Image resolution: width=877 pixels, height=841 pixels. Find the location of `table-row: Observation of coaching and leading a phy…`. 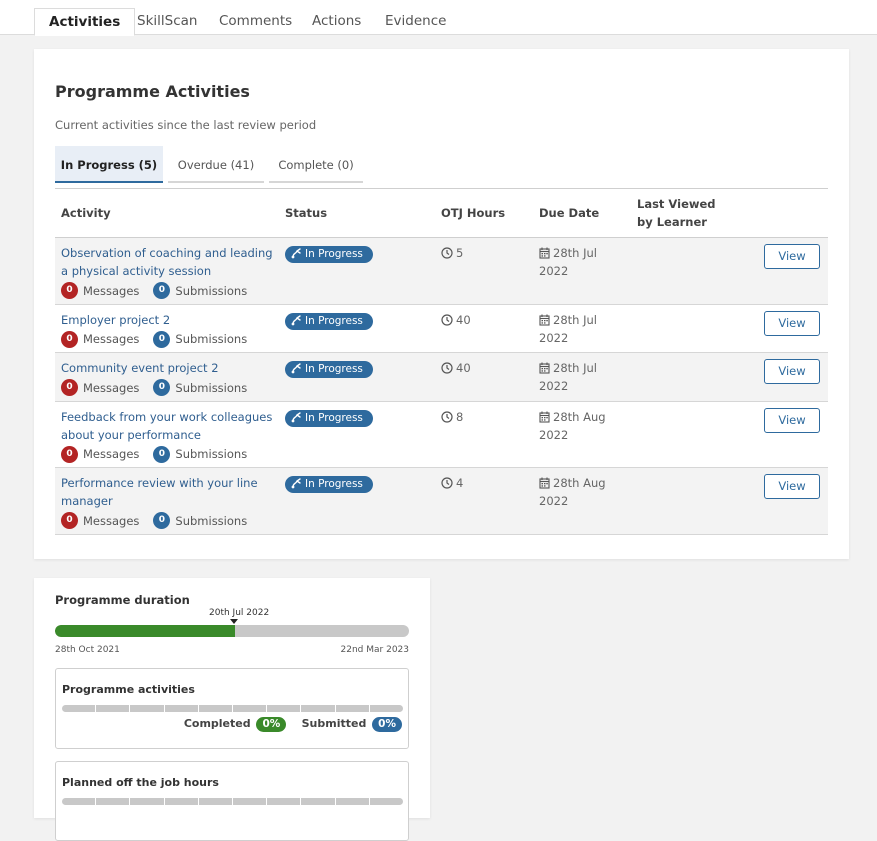

table-row: Observation of coaching and leading a phy… is located at coordinates (441, 271).